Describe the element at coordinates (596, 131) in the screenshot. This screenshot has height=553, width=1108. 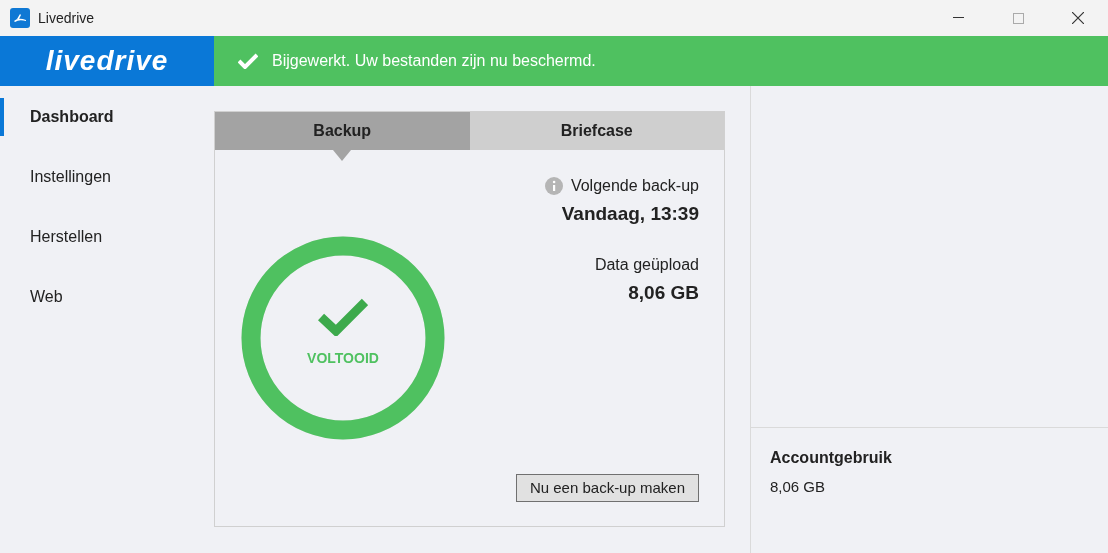
I see `tab: Briefcase` at that location.